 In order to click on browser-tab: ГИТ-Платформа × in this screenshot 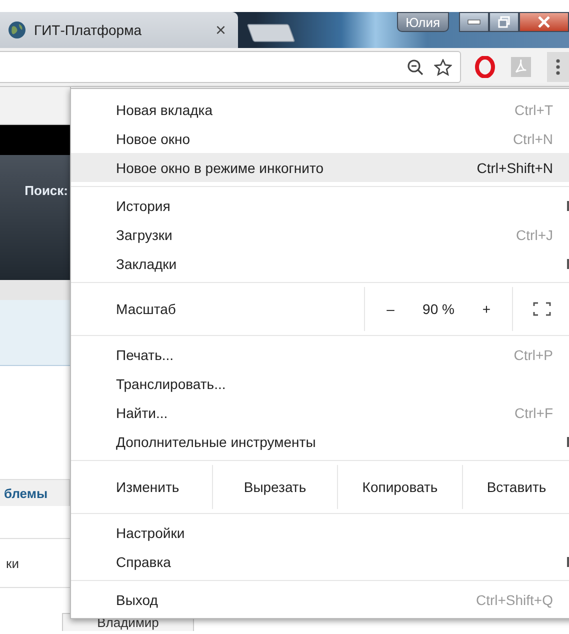, I will do `click(119, 30)`.